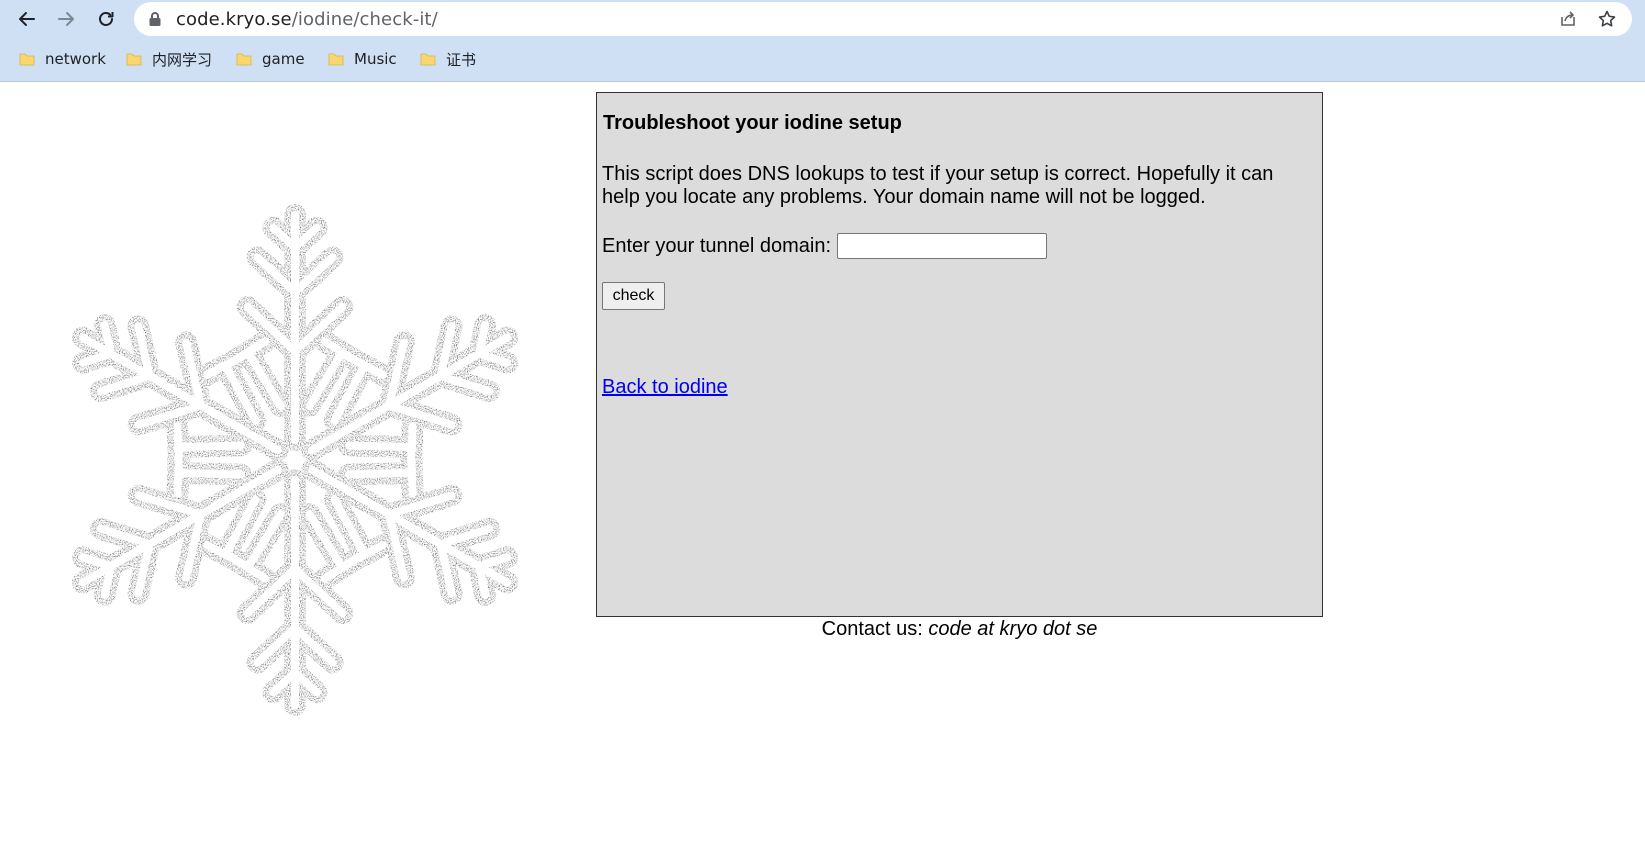  What do you see at coordinates (75, 59) in the screenshot?
I see `bookmark-label: network` at bounding box center [75, 59].